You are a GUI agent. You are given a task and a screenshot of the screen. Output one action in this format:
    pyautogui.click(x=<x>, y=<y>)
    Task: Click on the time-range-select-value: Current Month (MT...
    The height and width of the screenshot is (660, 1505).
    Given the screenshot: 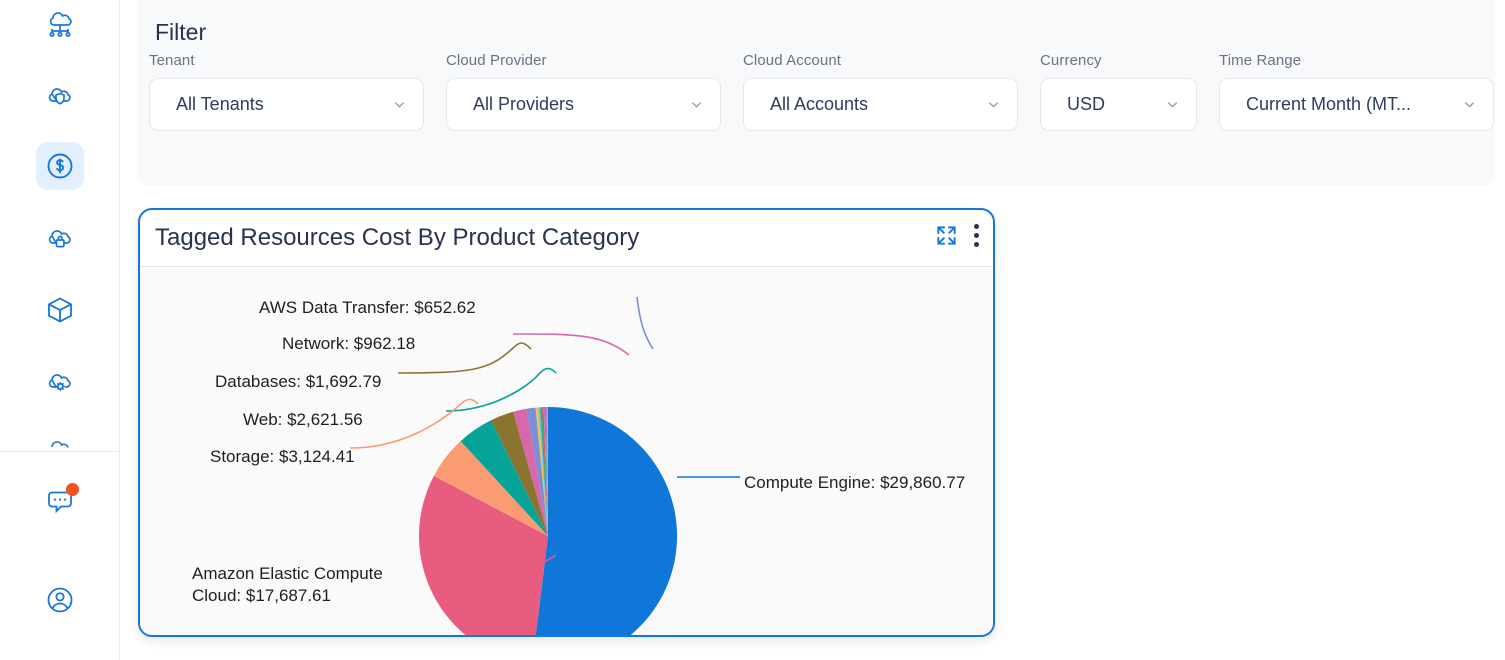 What is the action you would take?
    pyautogui.click(x=1329, y=104)
    